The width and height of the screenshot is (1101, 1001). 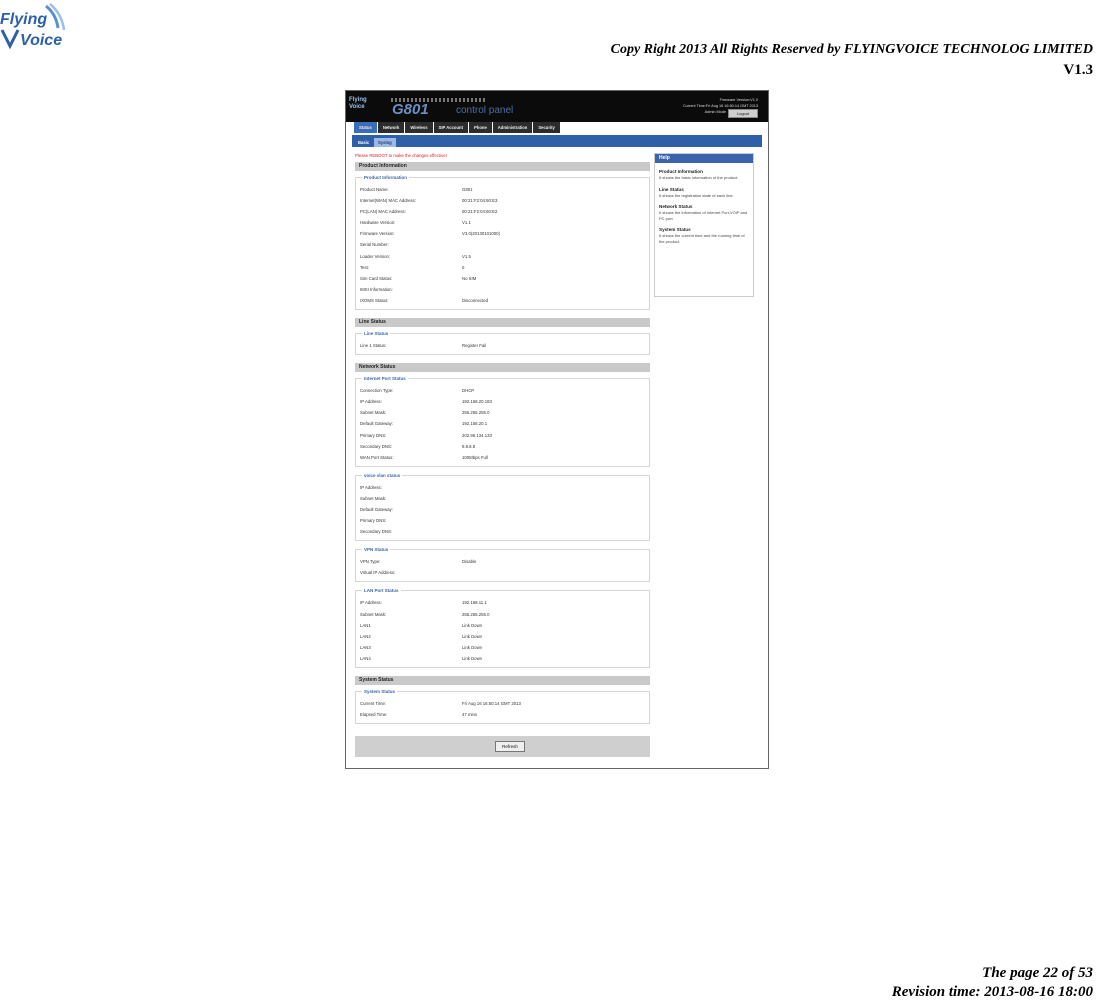 What do you see at coordinates (376, 509) in the screenshot?
I see `info-row: Default Gateway:` at bounding box center [376, 509].